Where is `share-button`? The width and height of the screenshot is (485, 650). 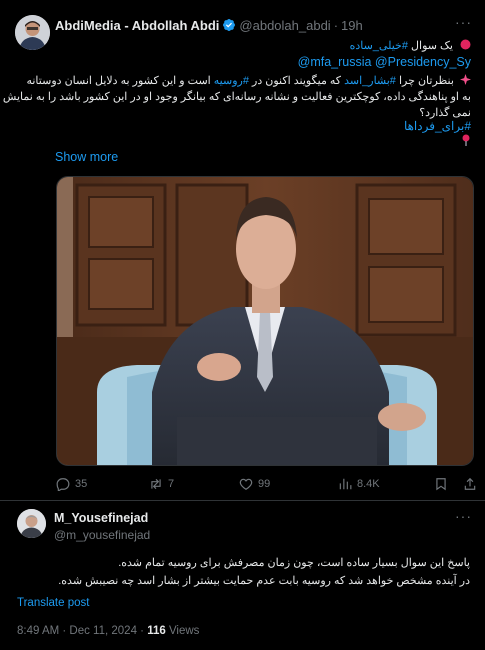 share-button is located at coordinates (472, 484).